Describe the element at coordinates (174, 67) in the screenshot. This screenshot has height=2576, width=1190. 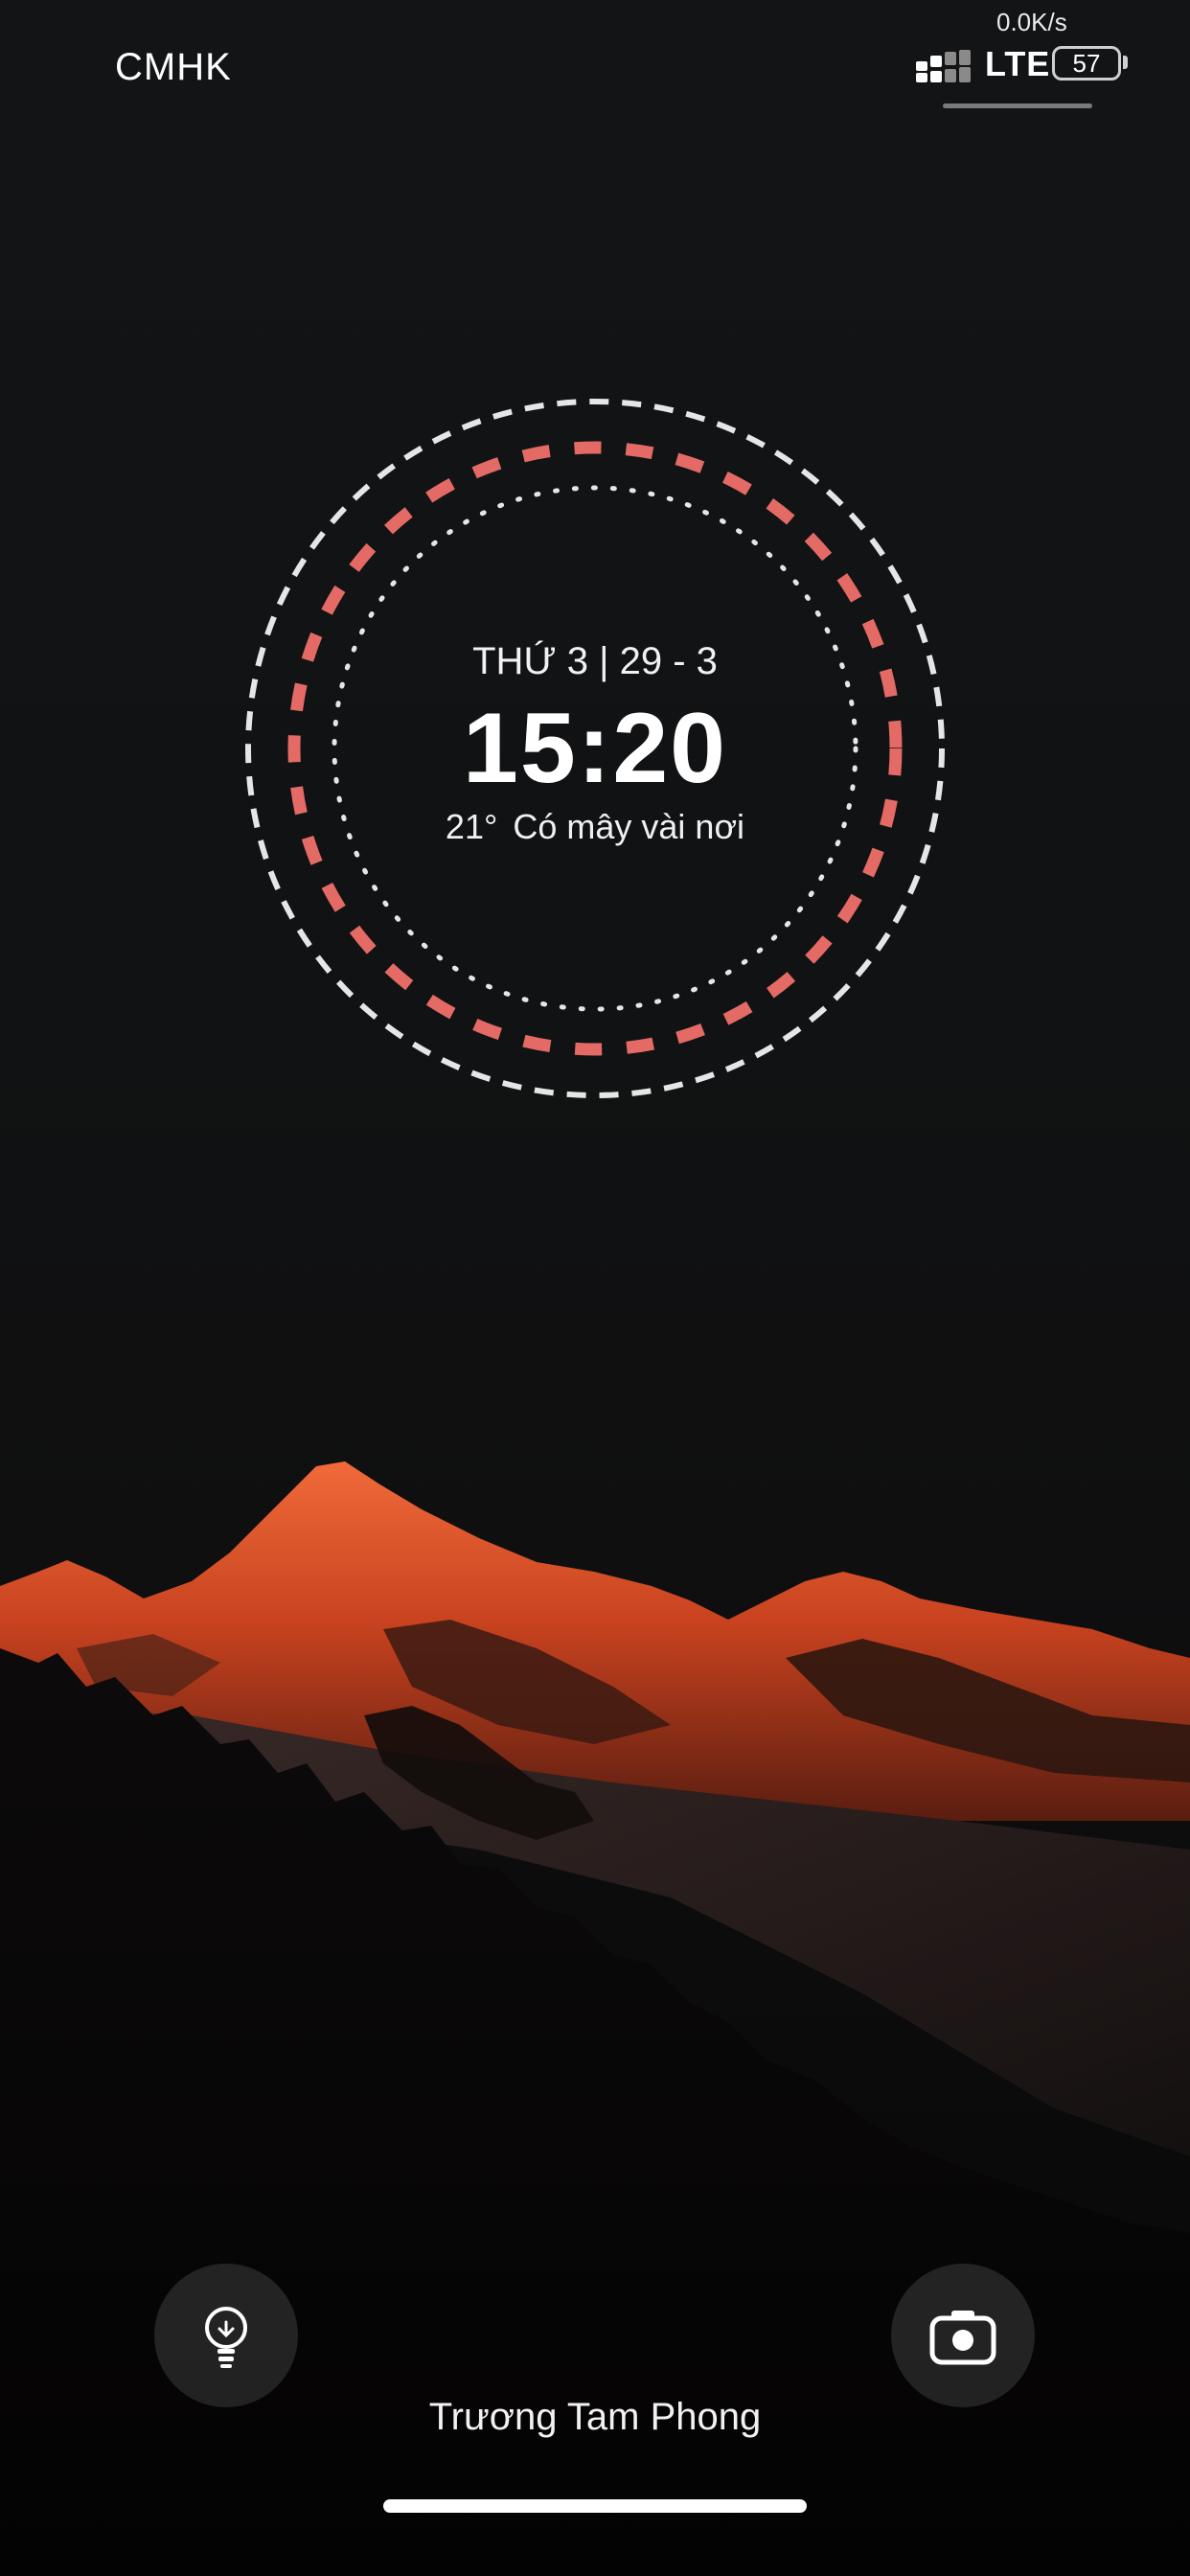
I see `carrier-label: CMHK` at that location.